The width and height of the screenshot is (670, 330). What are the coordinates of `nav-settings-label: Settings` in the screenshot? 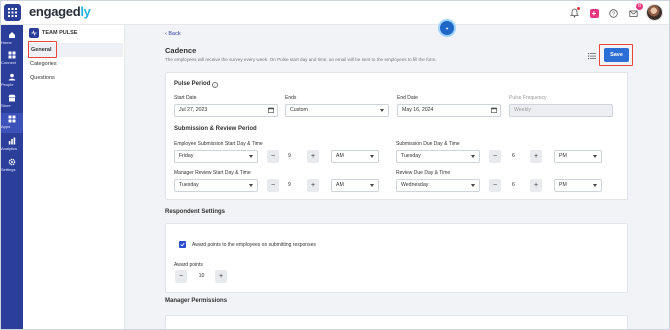 It's located at (8, 169).